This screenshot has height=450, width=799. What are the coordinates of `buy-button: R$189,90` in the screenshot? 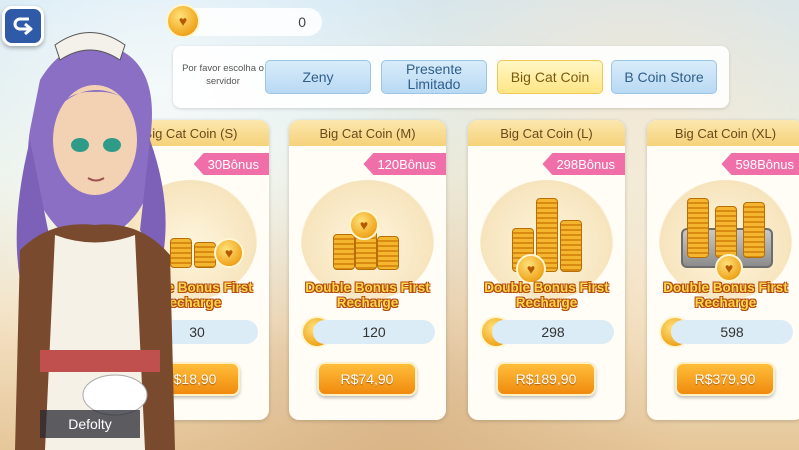 It's located at (546, 379).